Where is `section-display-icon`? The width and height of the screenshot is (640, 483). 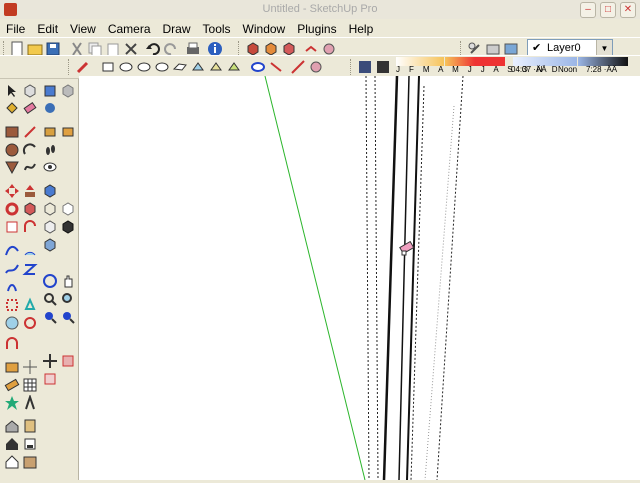 section-display-icon is located at coordinates (50, 379).